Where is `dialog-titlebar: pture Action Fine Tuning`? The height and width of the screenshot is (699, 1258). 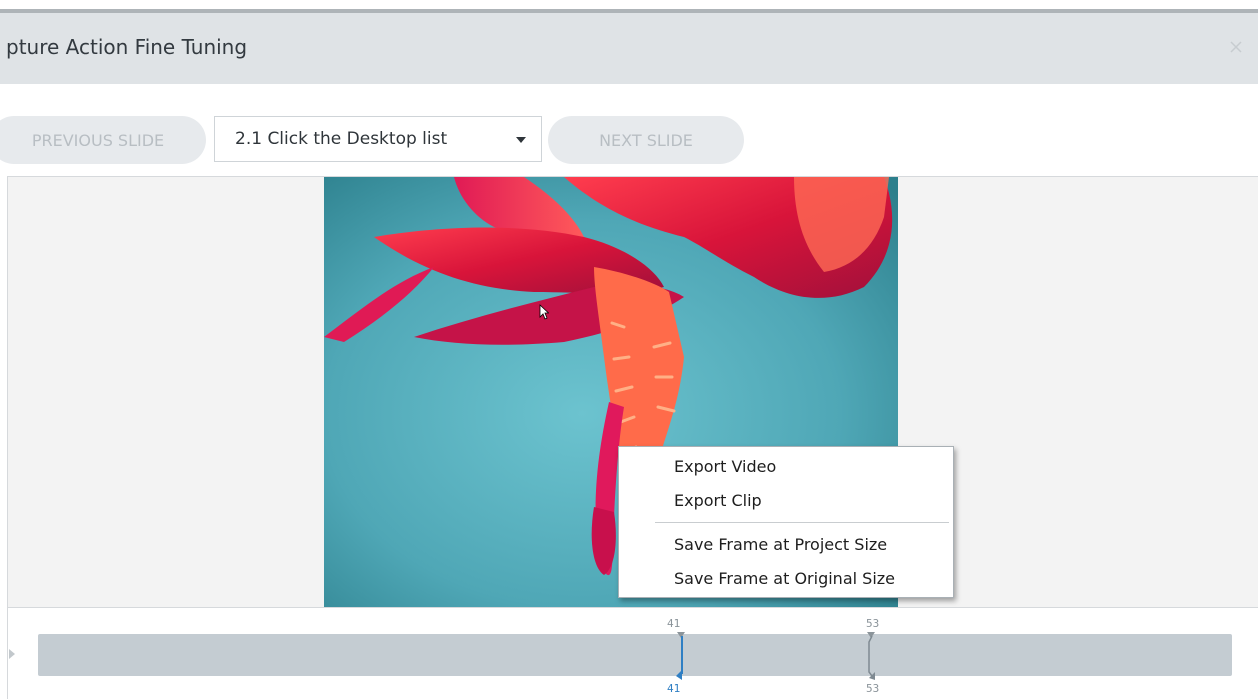
dialog-titlebar: pture Action Fine Tuning is located at coordinates (629, 48).